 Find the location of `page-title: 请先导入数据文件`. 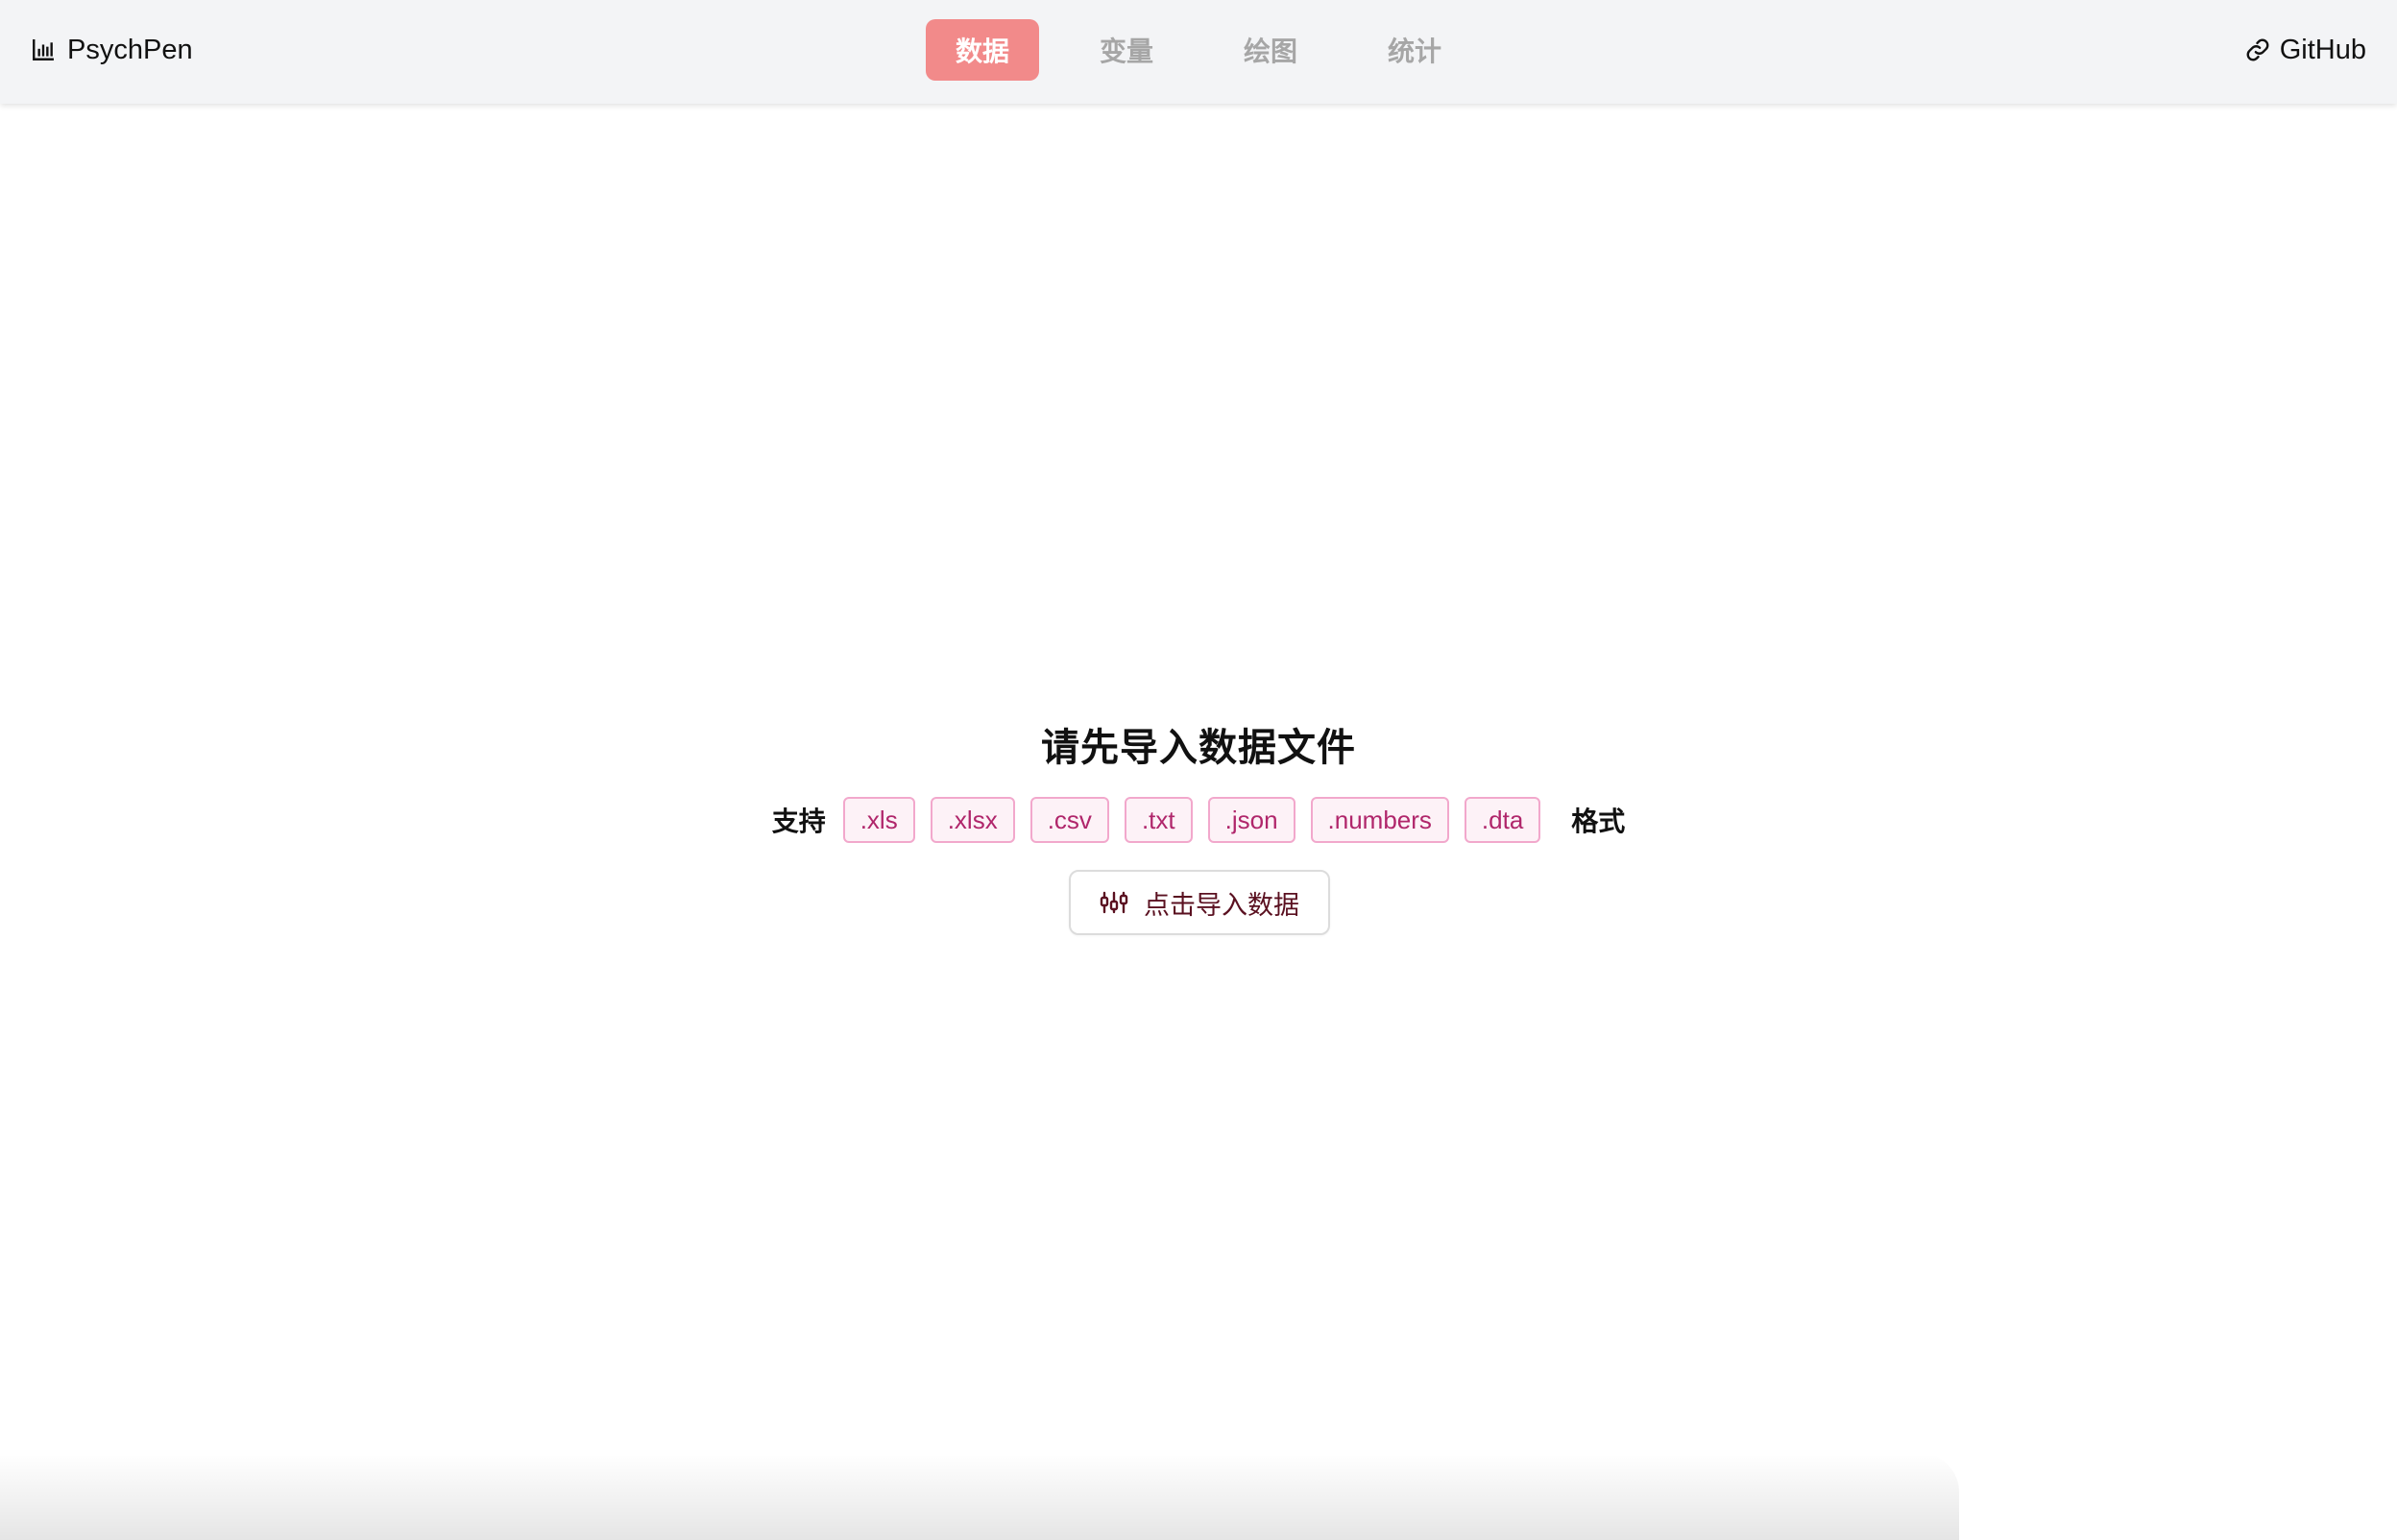

page-title: 请先导入数据文件 is located at coordinates (1198, 748).